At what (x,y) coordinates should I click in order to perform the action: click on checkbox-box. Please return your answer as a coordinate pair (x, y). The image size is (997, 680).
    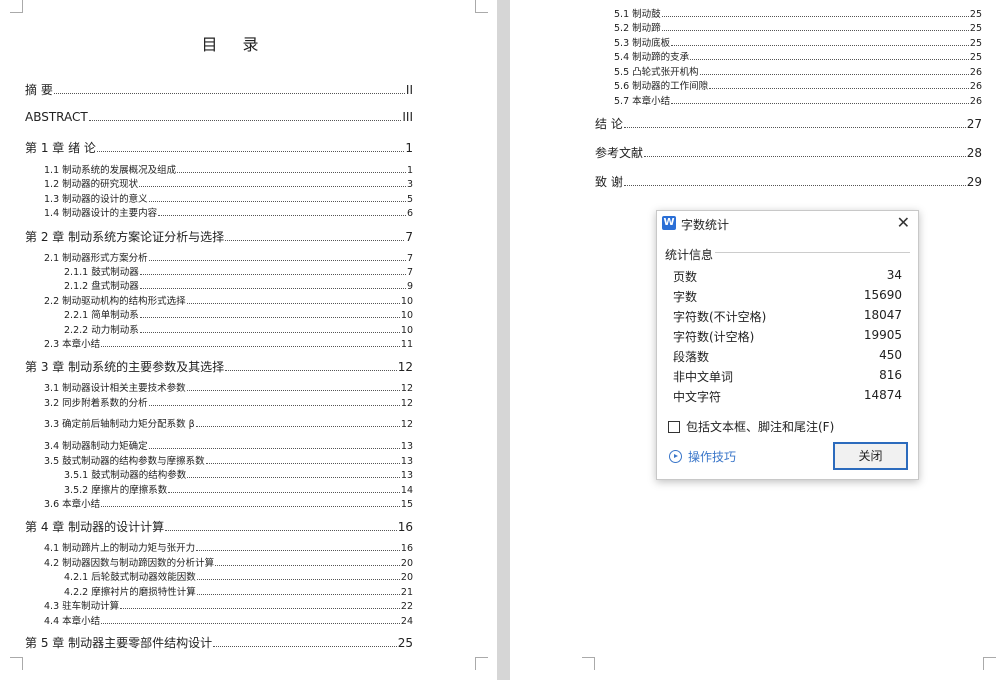
    Looking at the image, I should click on (674, 426).